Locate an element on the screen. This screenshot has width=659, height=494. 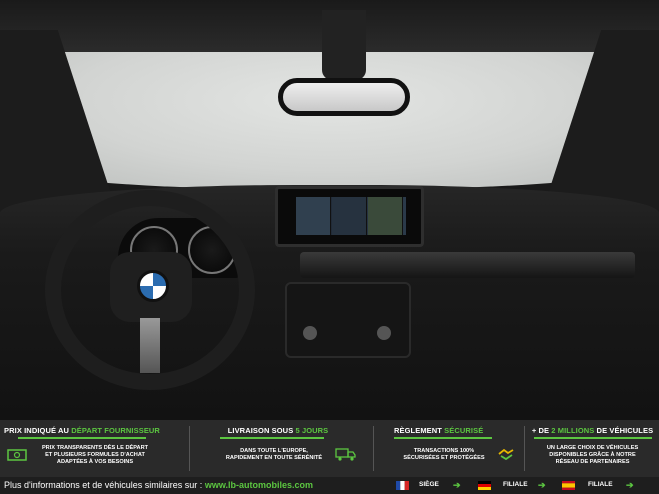
germany-flag-icon is located at coordinates (484, 485).